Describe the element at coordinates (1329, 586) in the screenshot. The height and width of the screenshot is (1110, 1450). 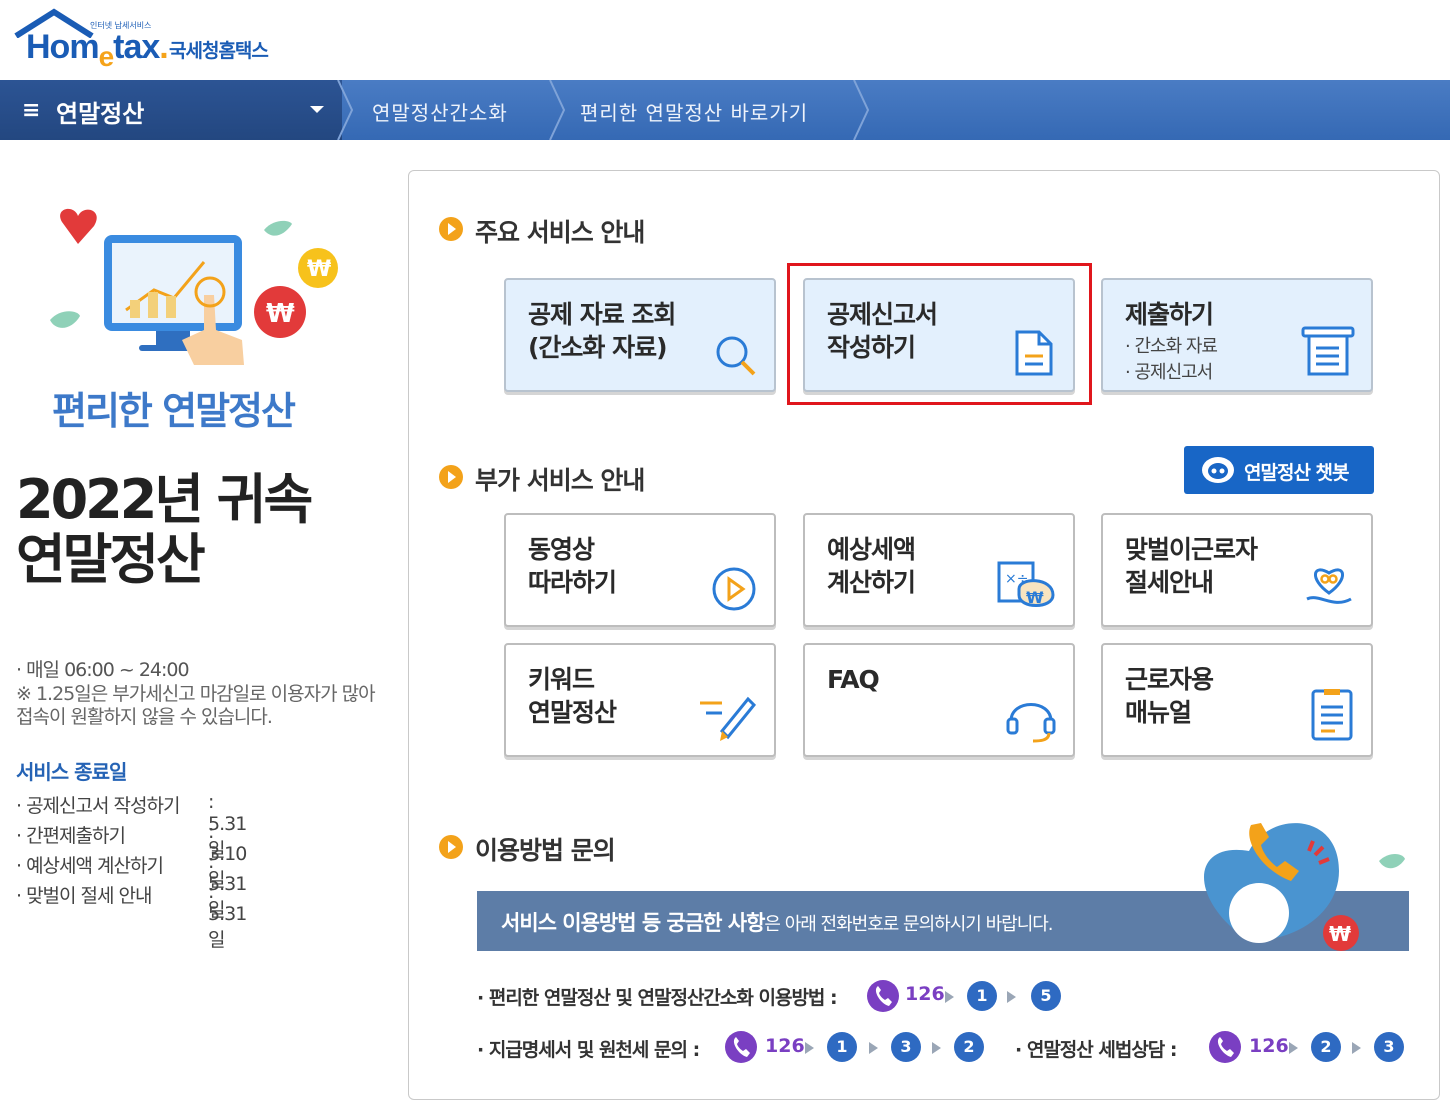
I see `heart-hand-icon` at that location.